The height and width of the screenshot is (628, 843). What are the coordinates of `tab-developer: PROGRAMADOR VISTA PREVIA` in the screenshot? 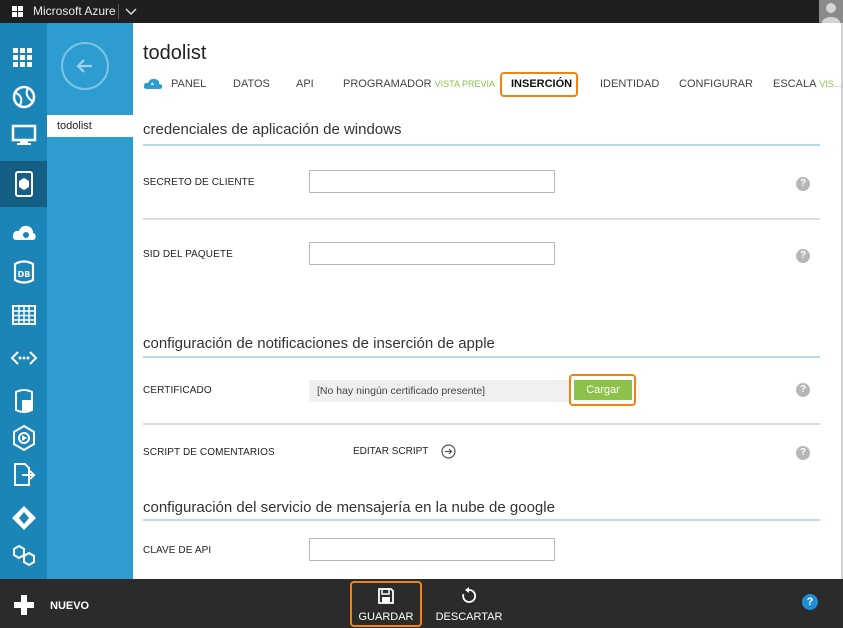 It's located at (419, 84).